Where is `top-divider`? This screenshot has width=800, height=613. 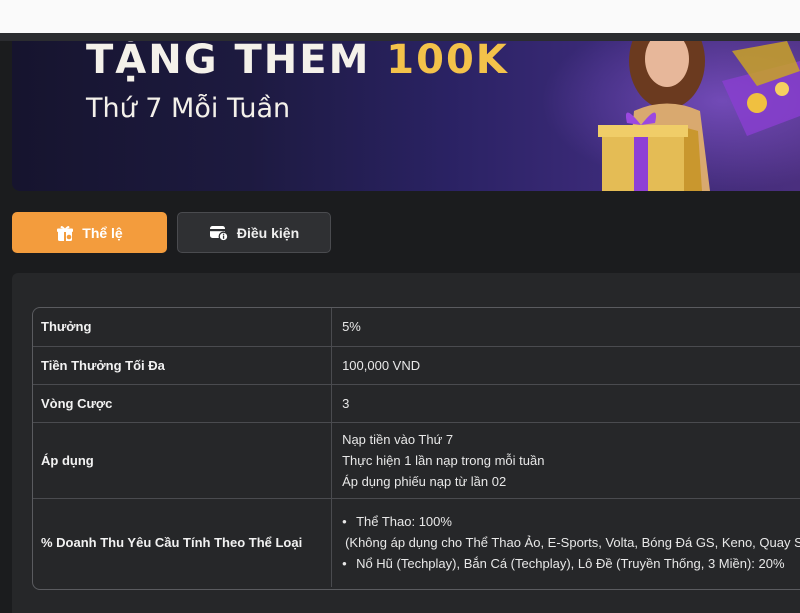 top-divider is located at coordinates (400, 37).